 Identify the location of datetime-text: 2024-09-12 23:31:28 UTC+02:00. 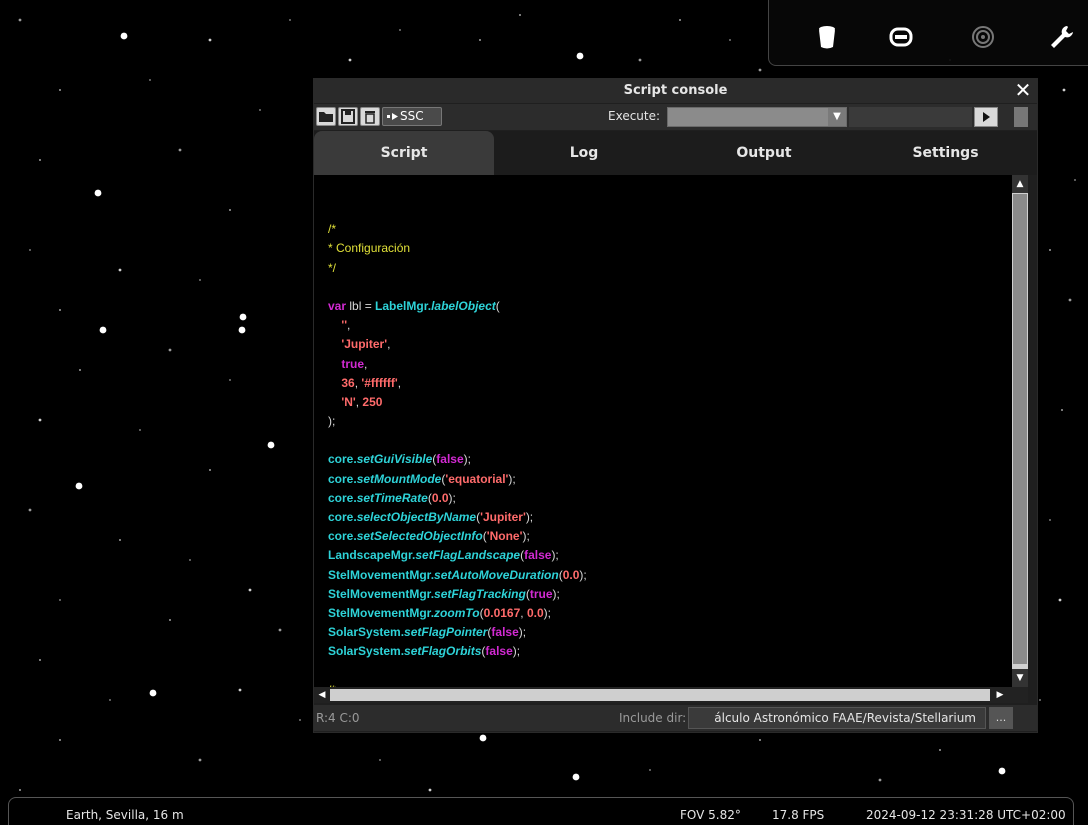
(966, 815).